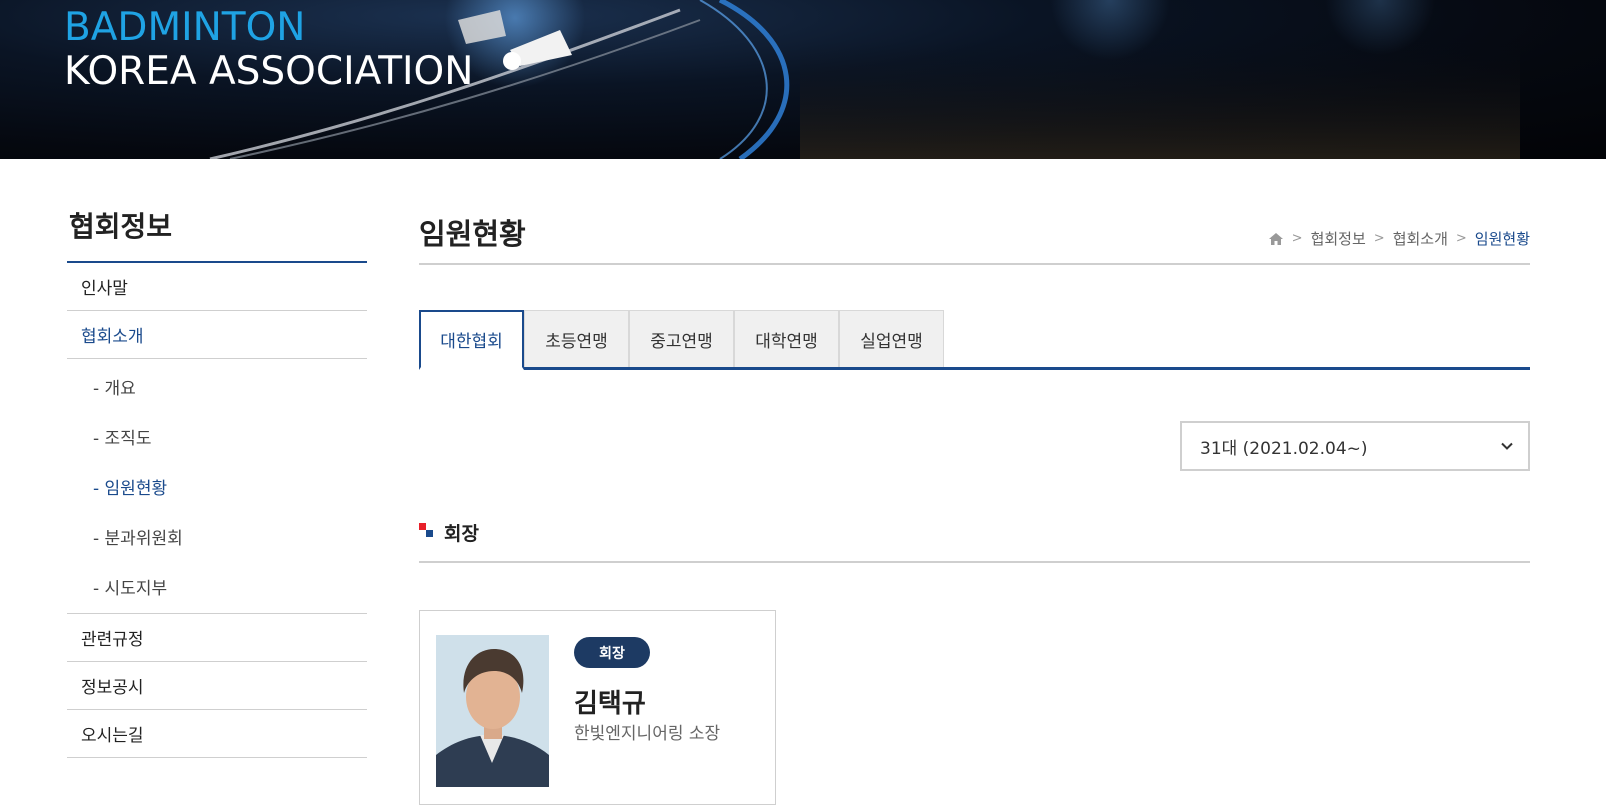  I want to click on page-header: 임원현황 > 협회정보 > 협회소개 > 임원현황, so click(974, 235).